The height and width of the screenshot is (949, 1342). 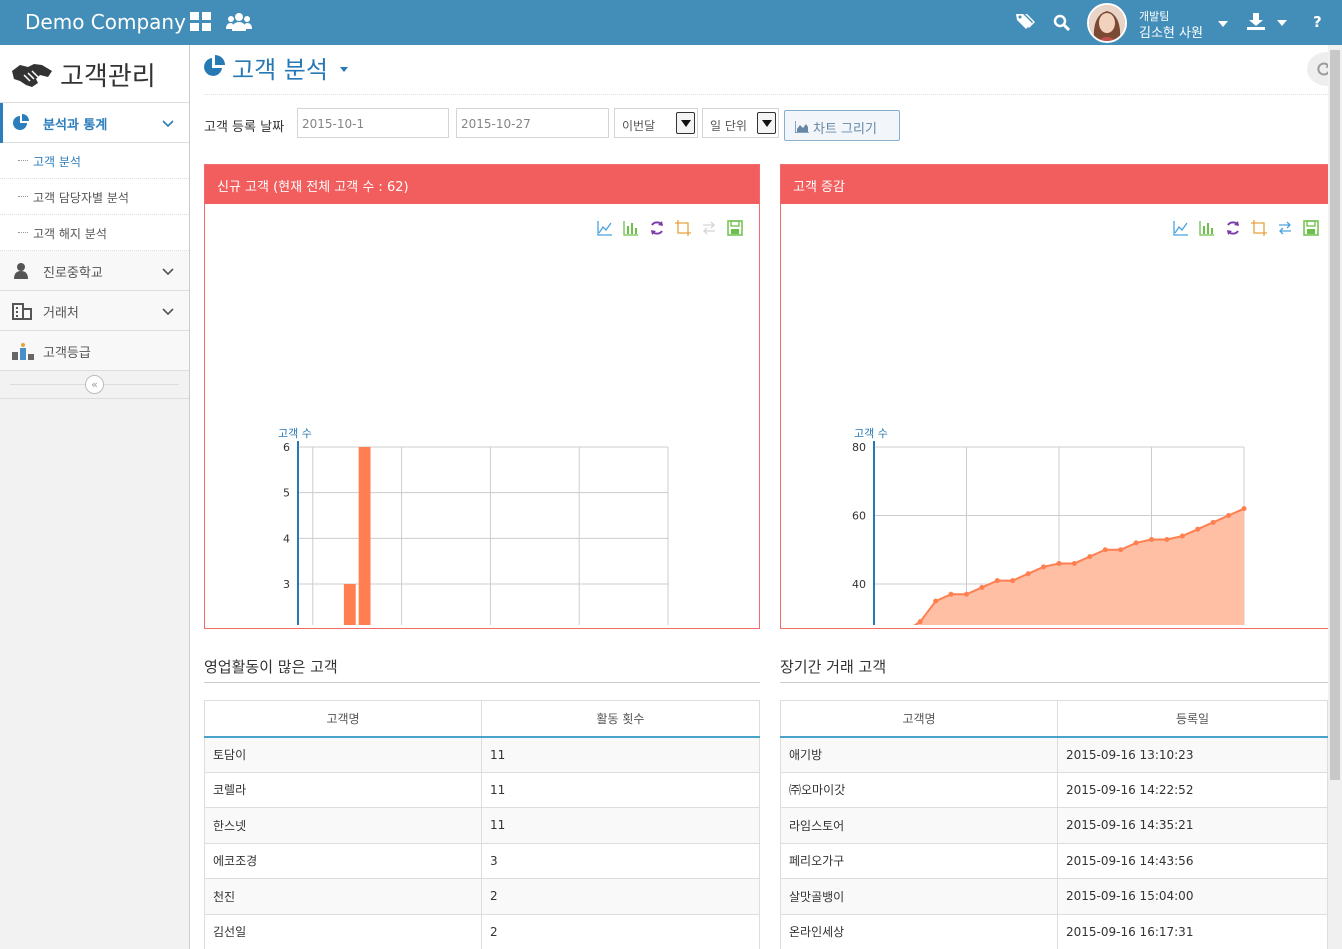 What do you see at coordinates (819, 187) in the screenshot?
I see `widget-title: 고객 증감` at bounding box center [819, 187].